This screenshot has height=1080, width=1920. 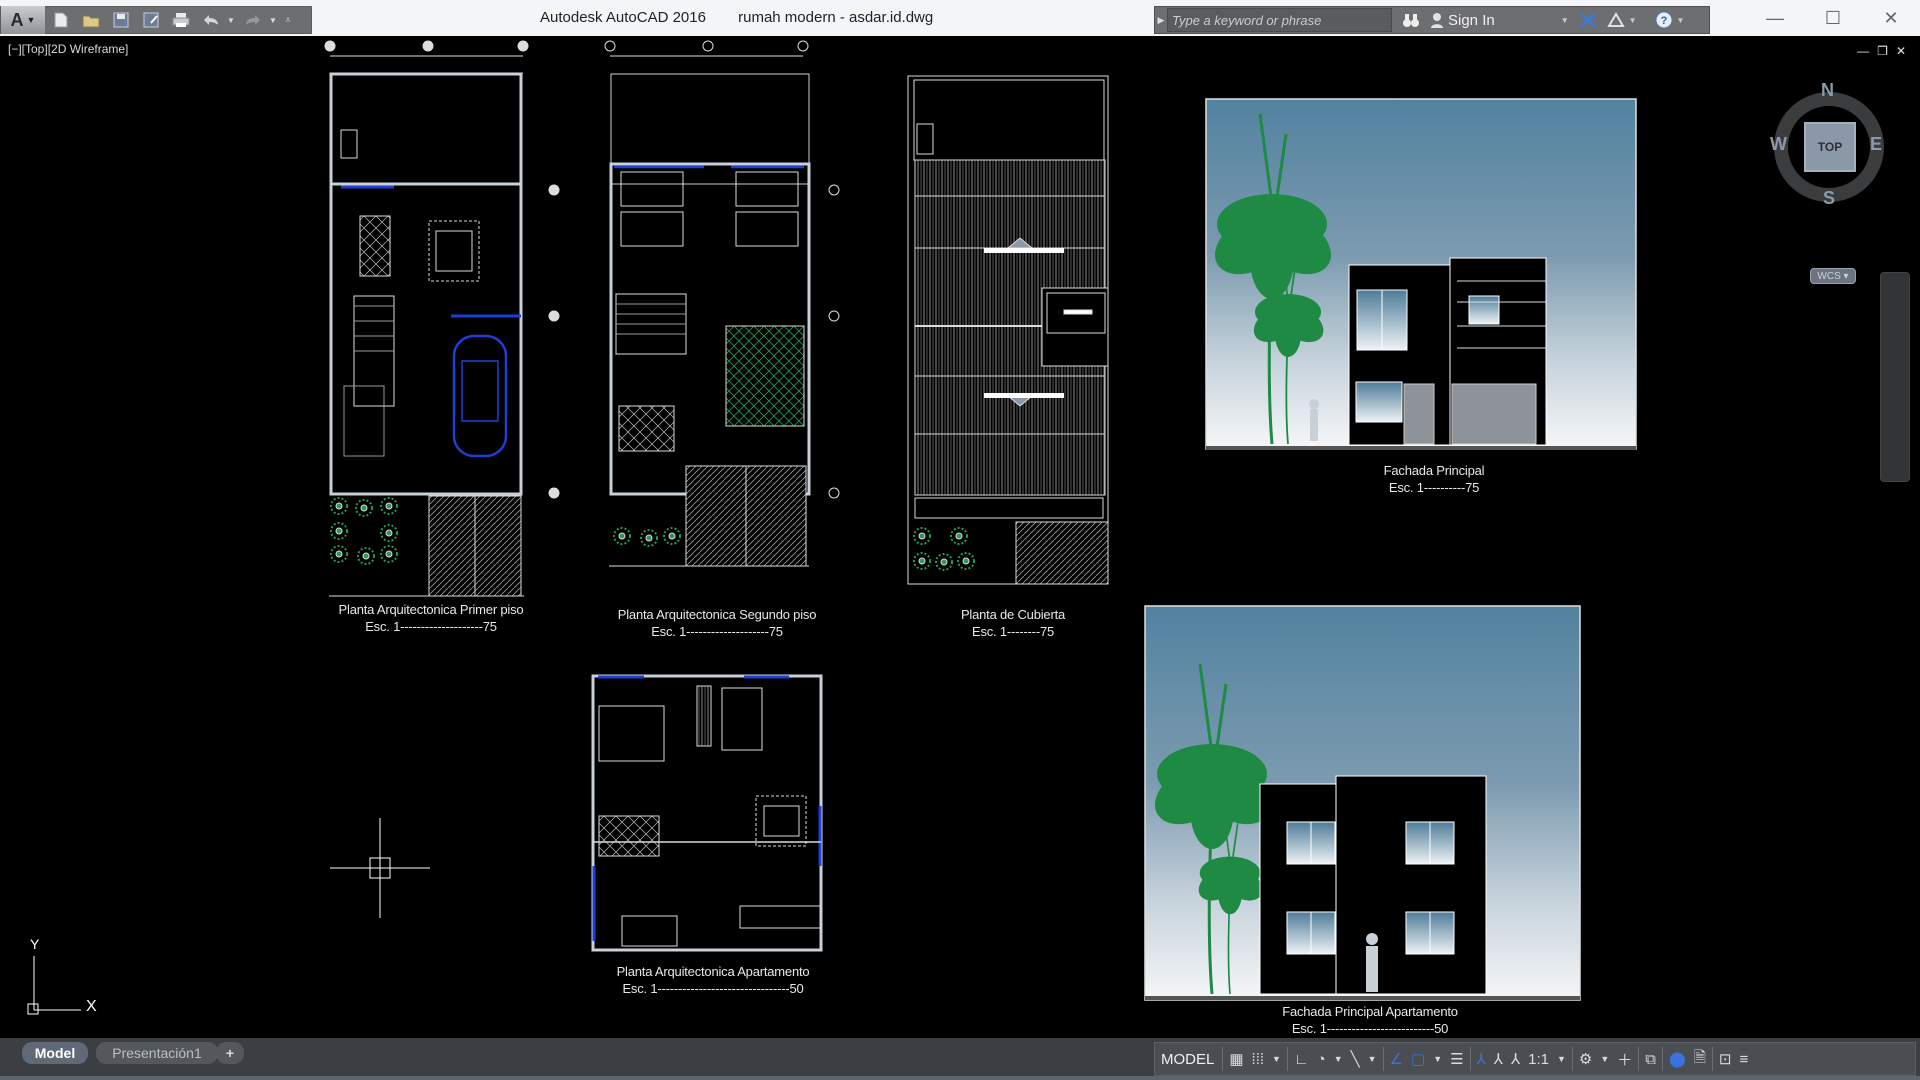 I want to click on polar-tracking-icon: ◔, so click(x=1321, y=1059).